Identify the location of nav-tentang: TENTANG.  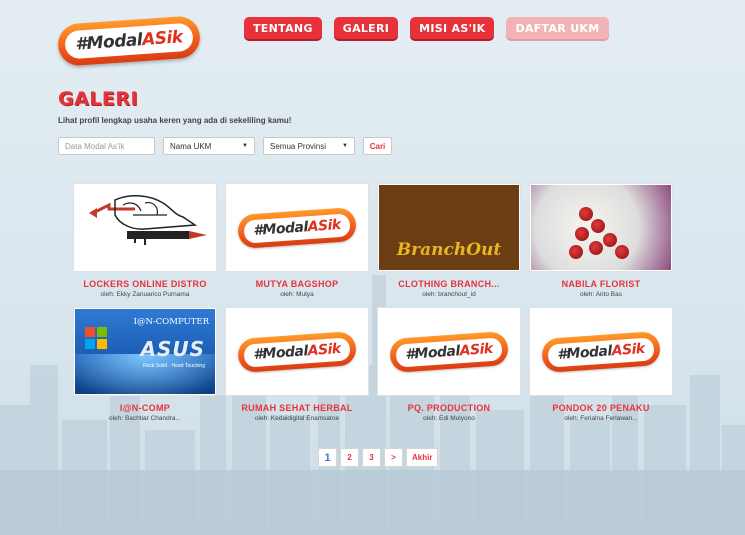
(283, 28).